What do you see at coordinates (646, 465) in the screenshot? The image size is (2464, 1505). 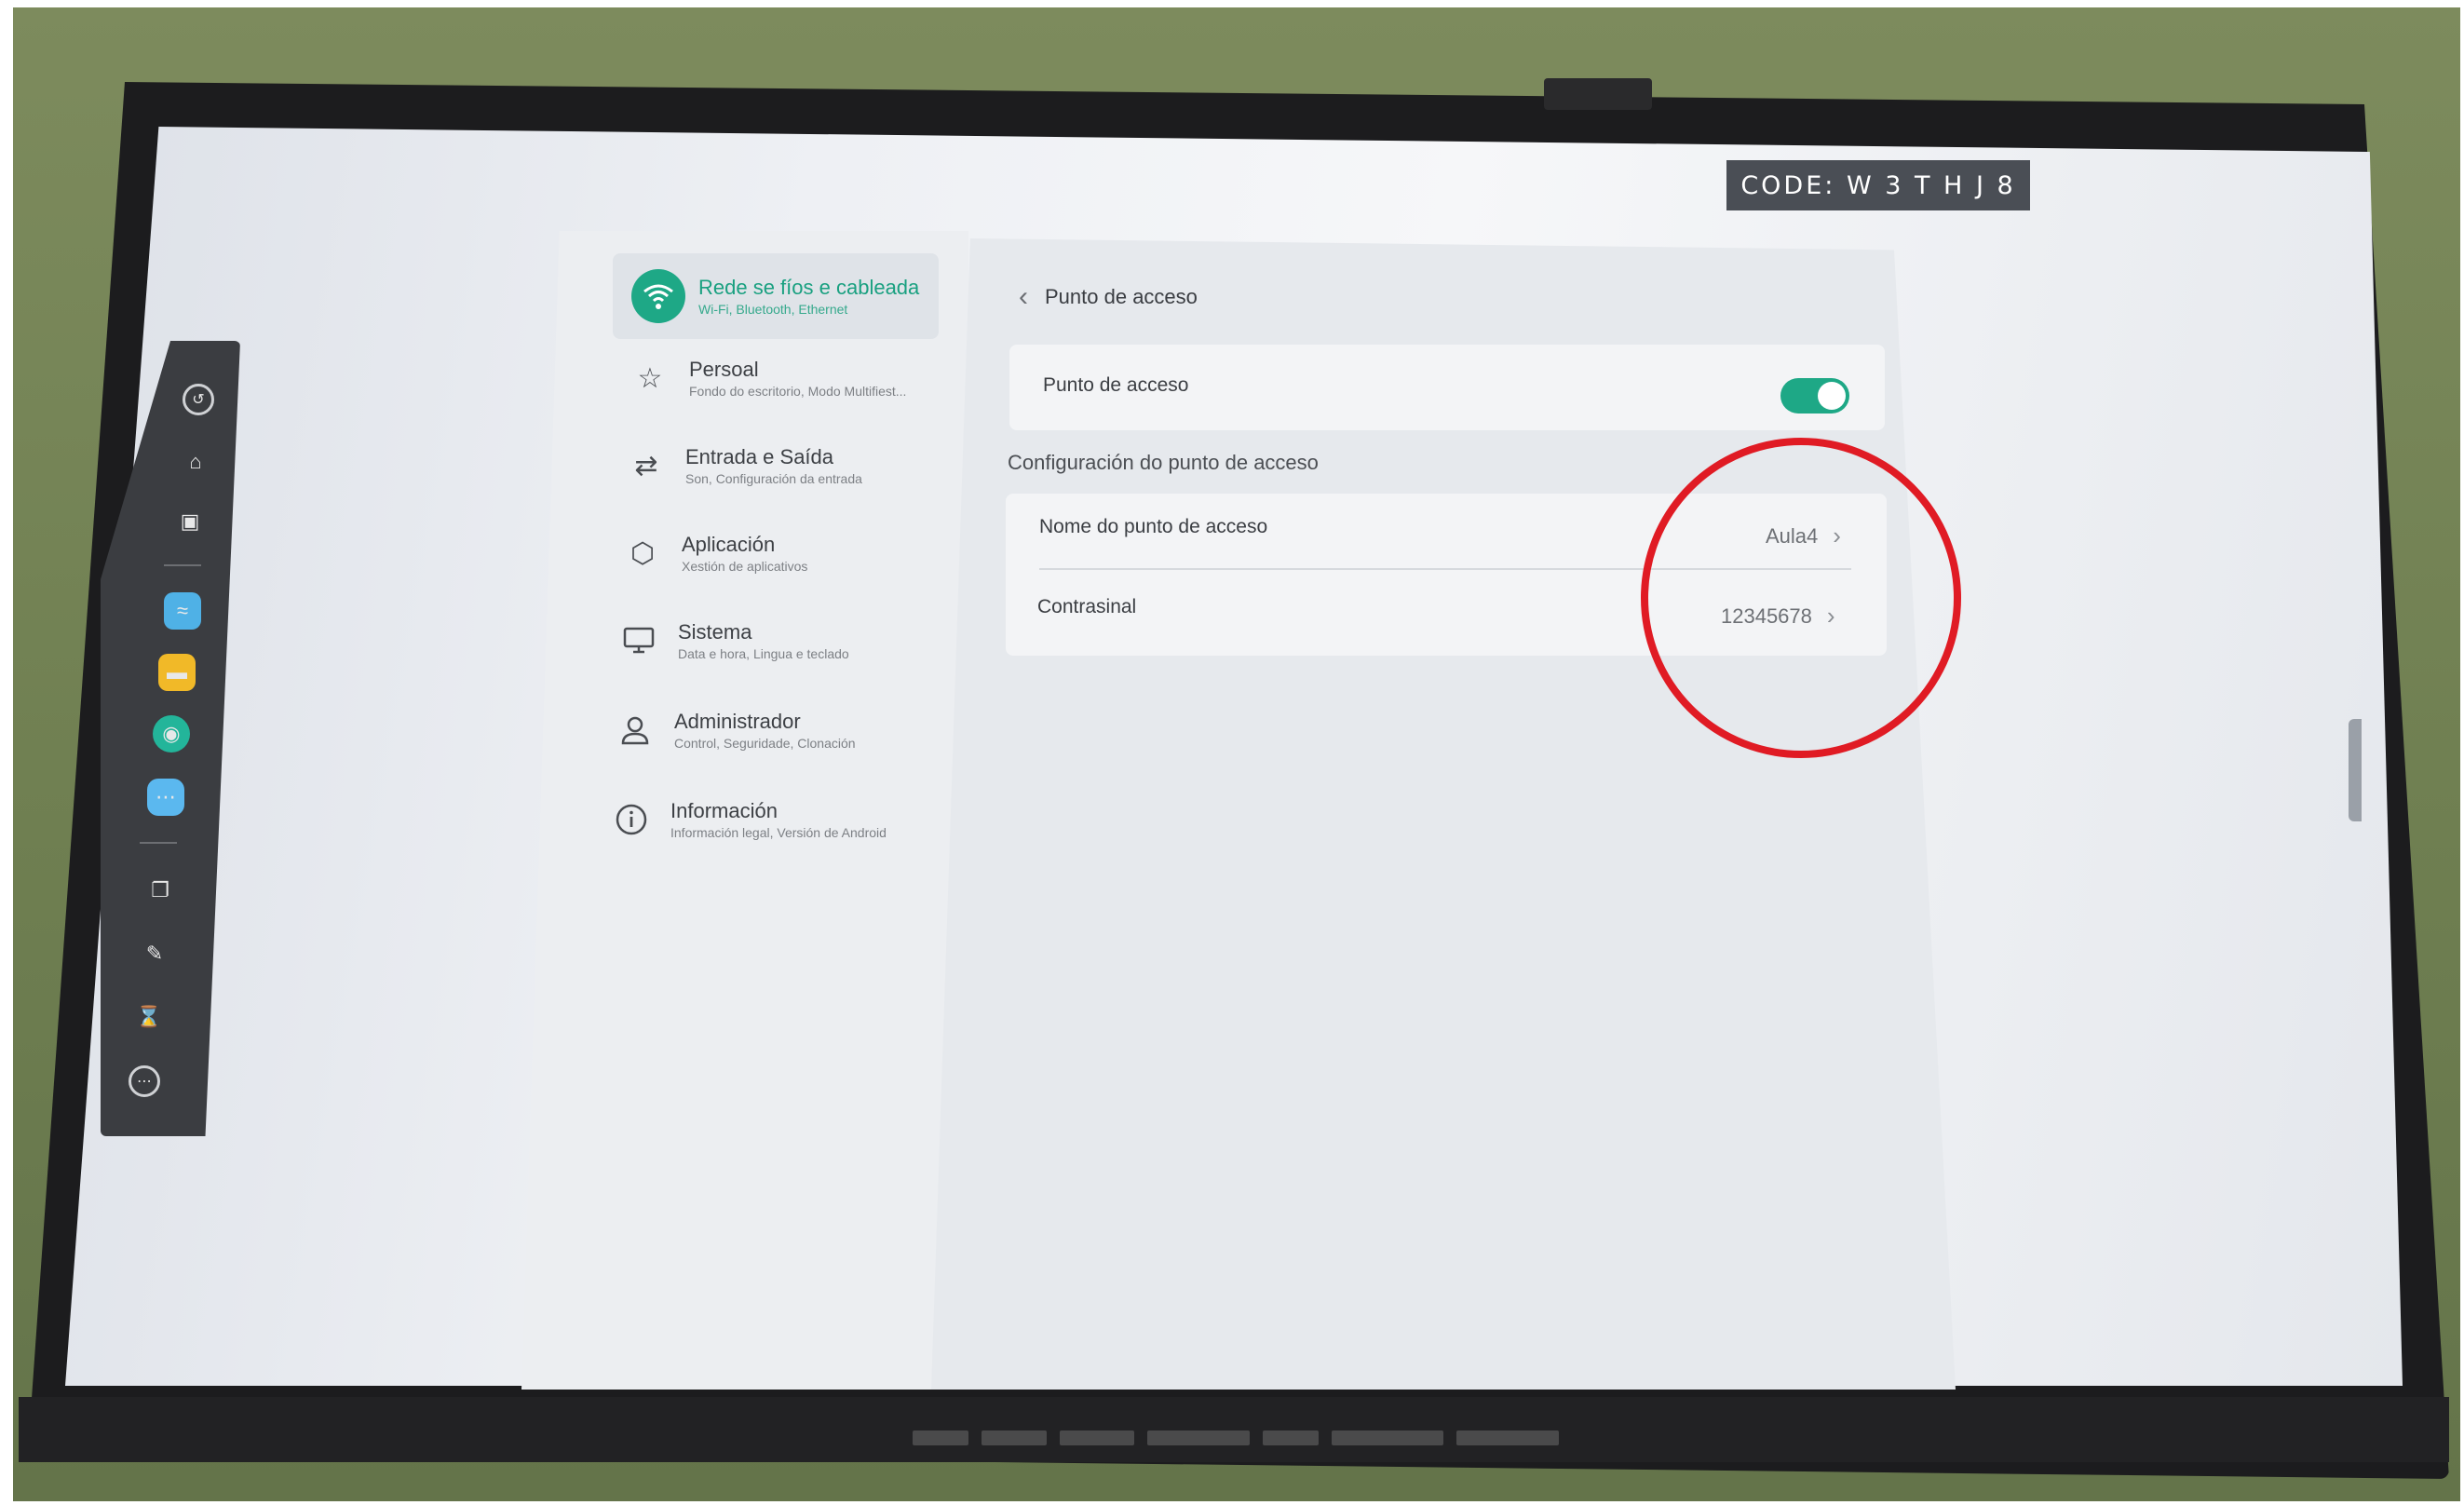 I see `swap-arrows-icon: ⇄` at bounding box center [646, 465].